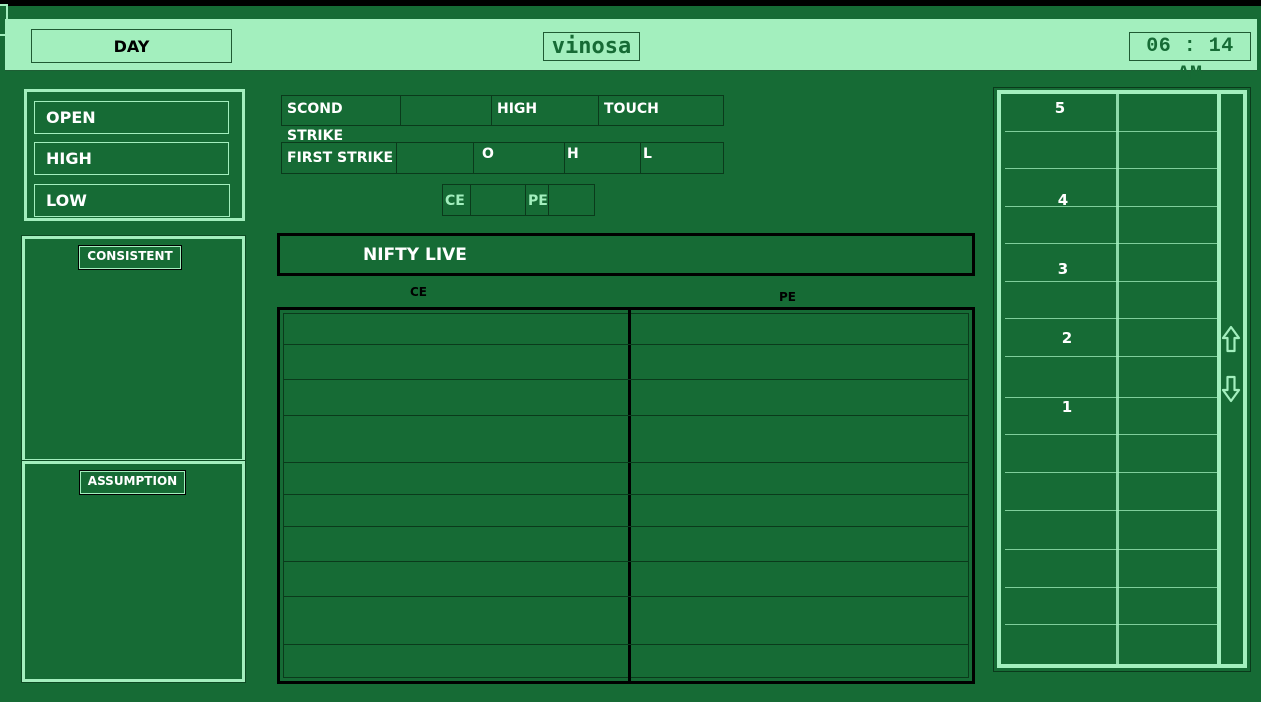  What do you see at coordinates (629, 495) in the screenshot?
I see `table-column-divider` at bounding box center [629, 495].